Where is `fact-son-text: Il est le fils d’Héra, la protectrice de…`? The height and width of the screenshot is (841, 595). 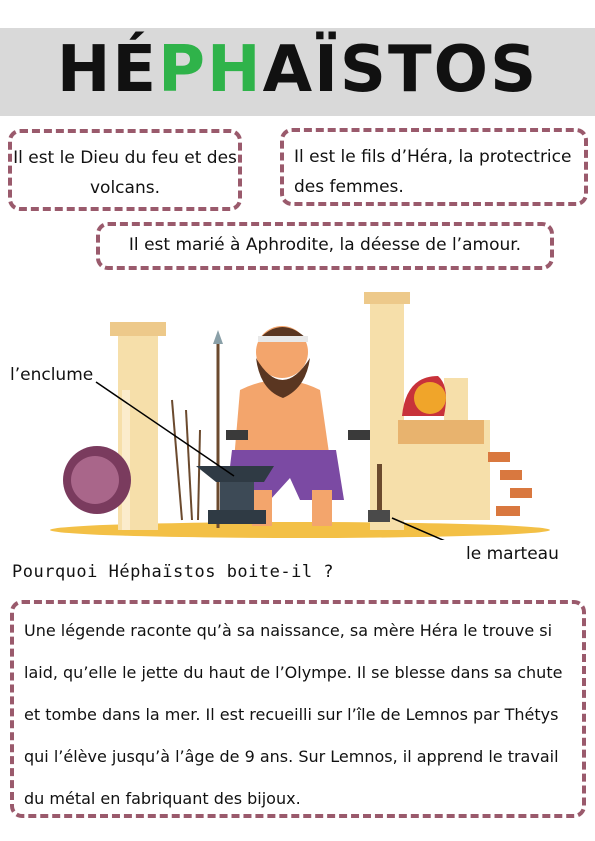 fact-son-text: Il est le fils d’Héra, la protectrice de… is located at coordinates (433, 172).